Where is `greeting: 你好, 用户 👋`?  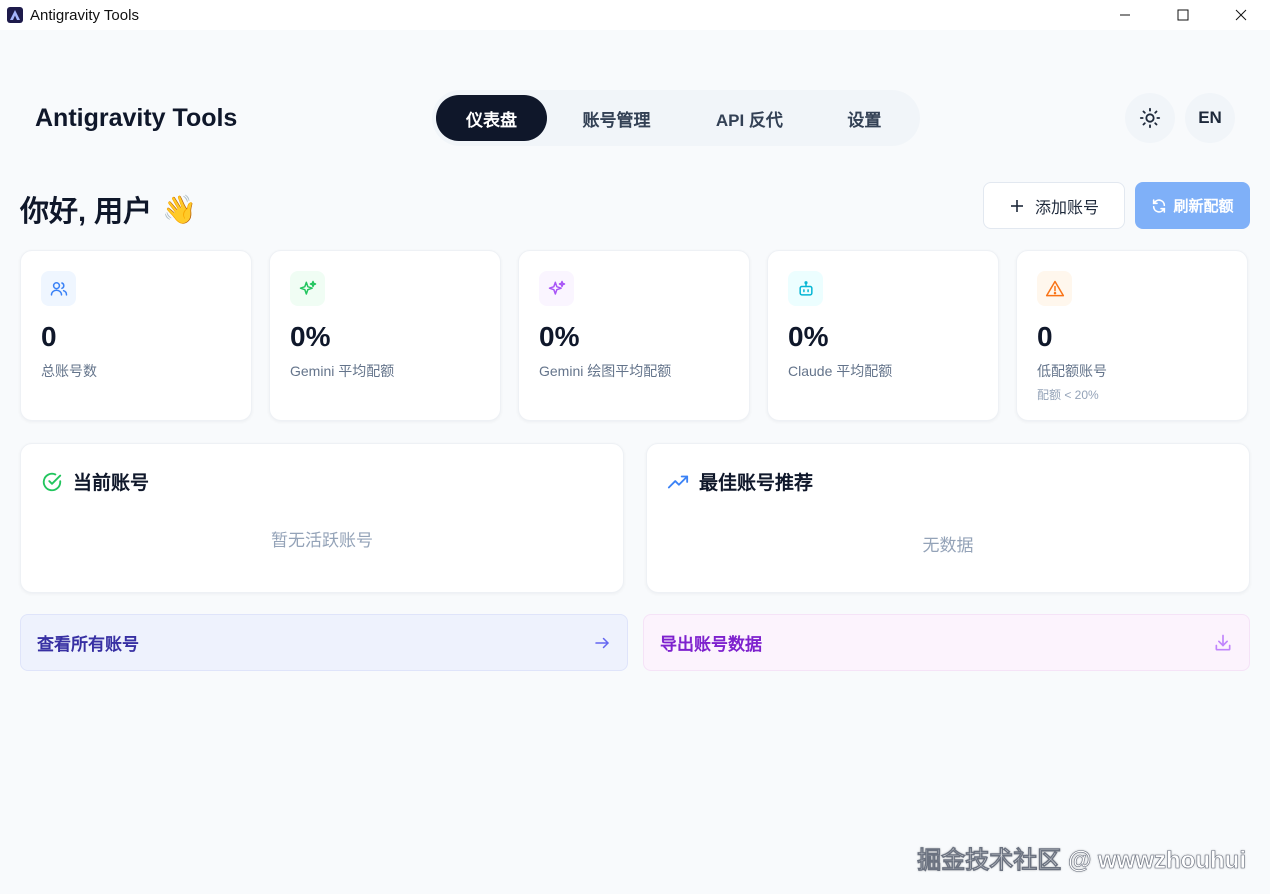 greeting: 你好, 用户 👋 is located at coordinates (108, 209).